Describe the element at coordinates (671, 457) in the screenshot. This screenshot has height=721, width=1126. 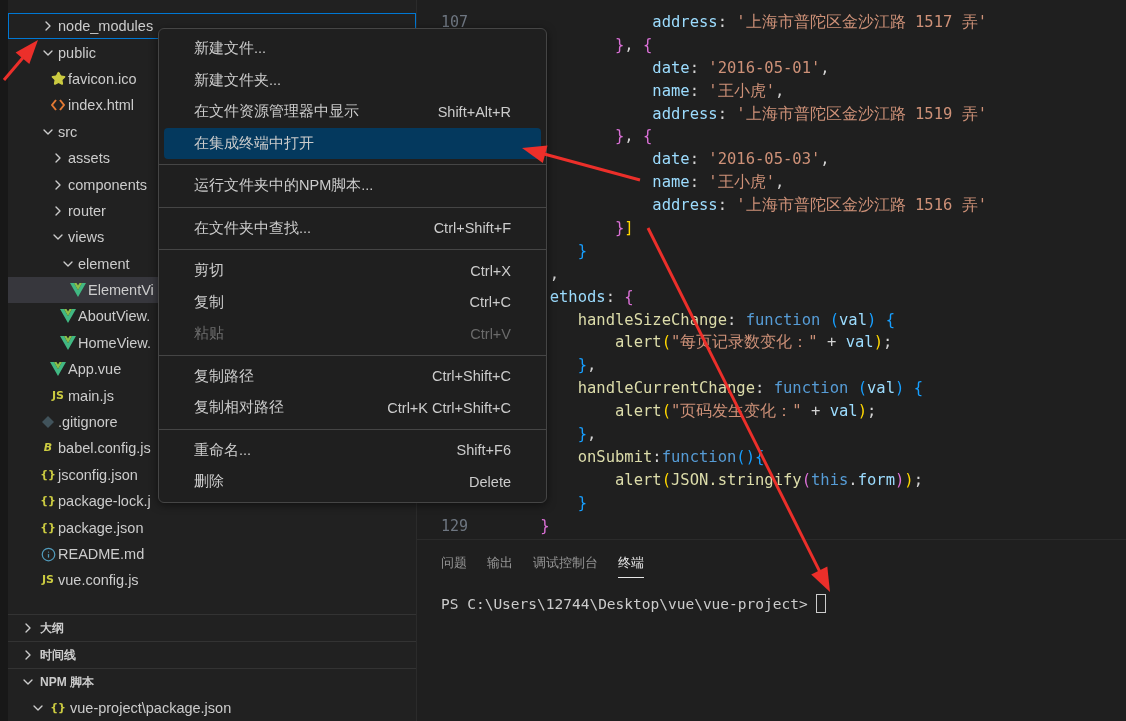
I see `code-line: onSubmit:function(){` at that location.